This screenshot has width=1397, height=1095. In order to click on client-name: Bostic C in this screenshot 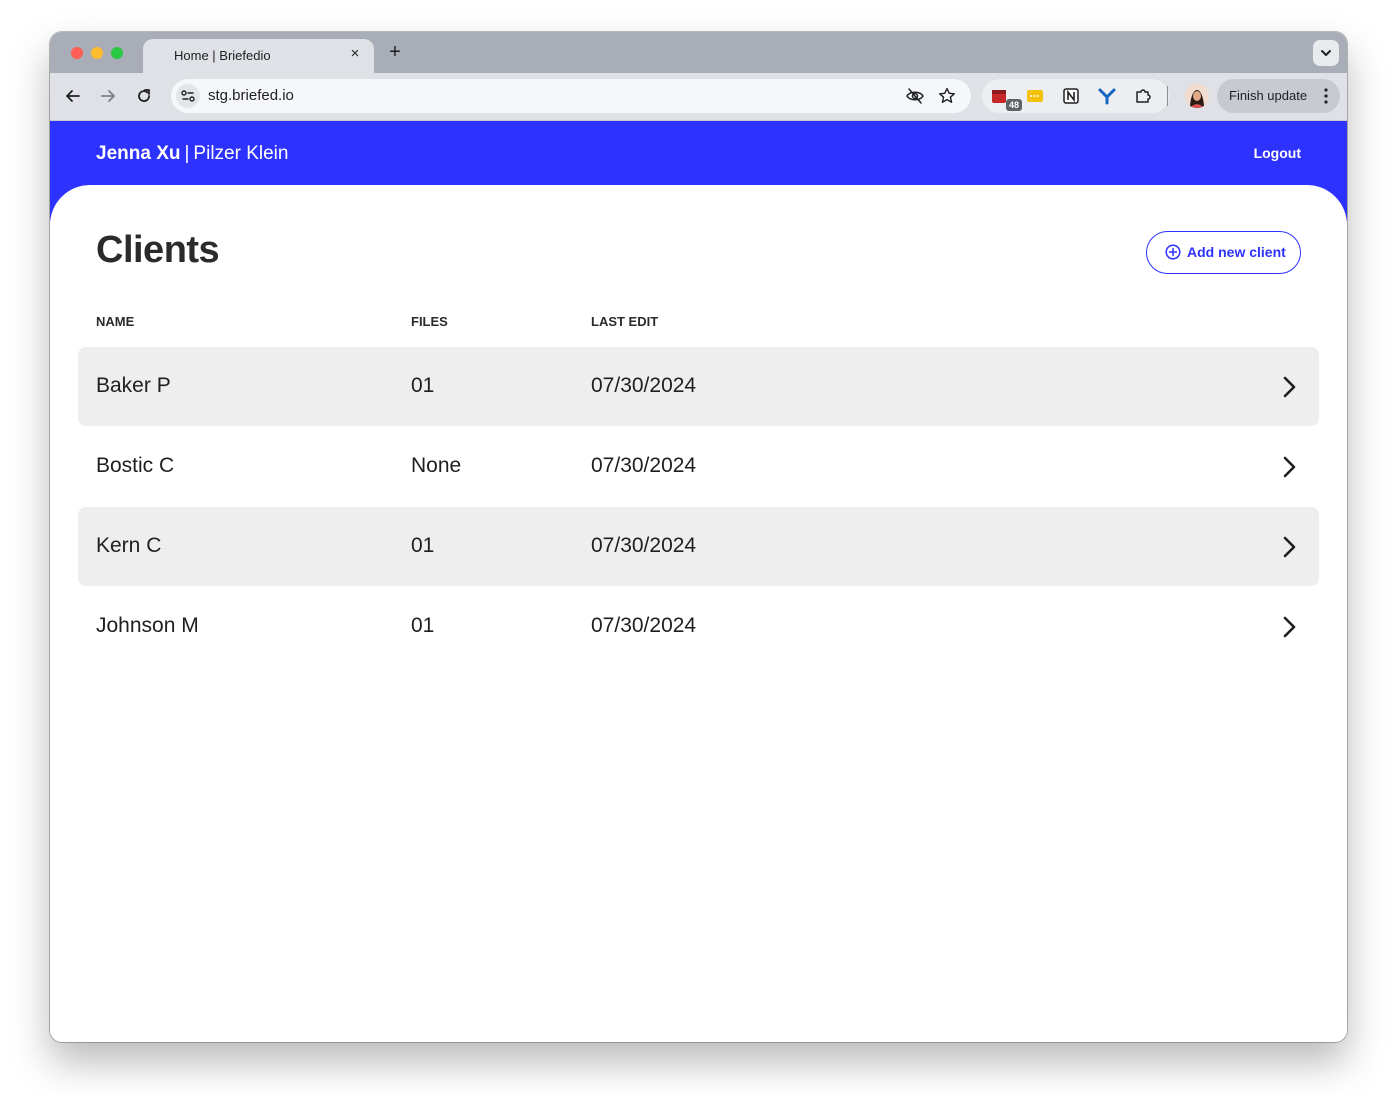, I will do `click(135, 465)`.